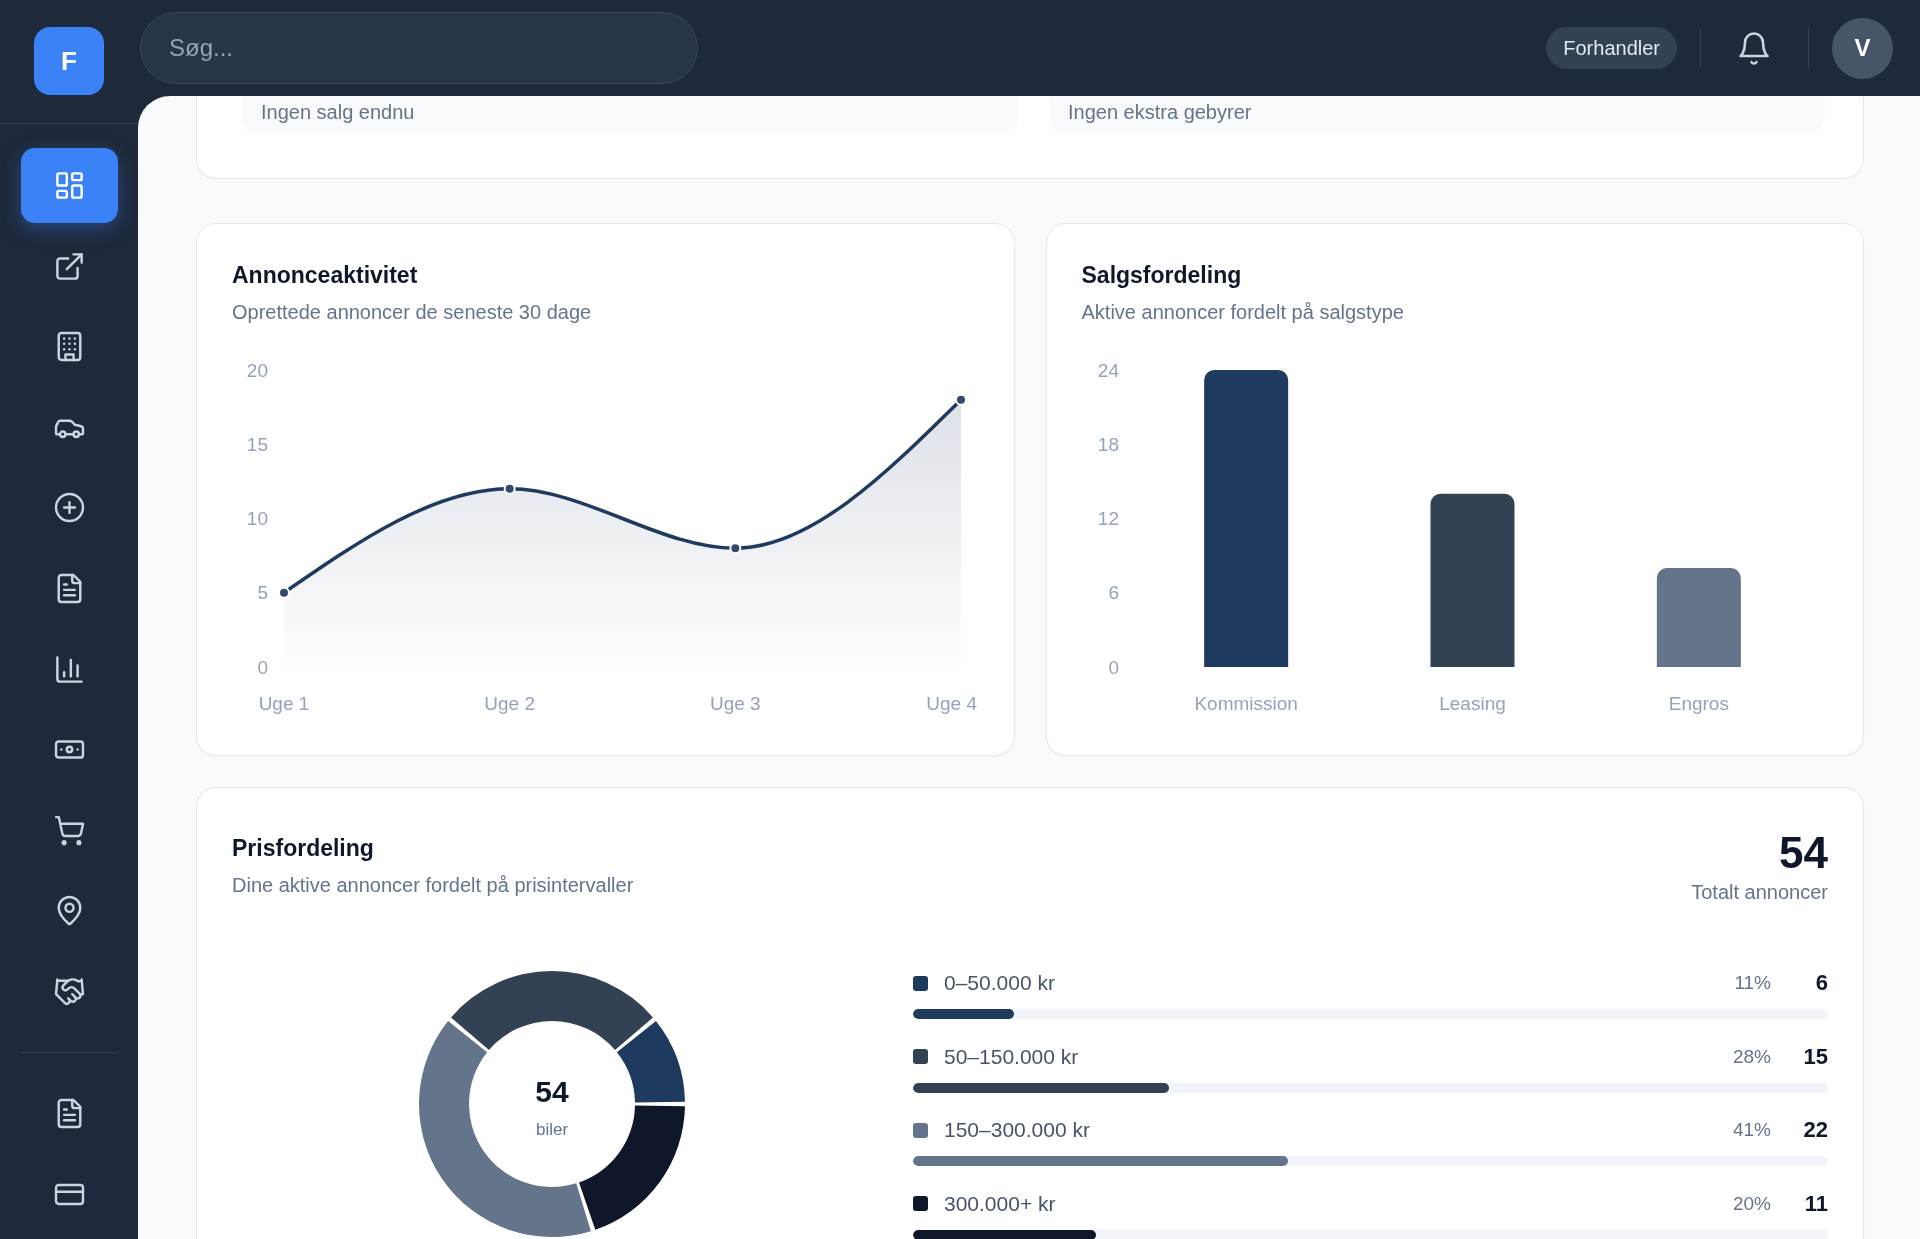  I want to click on range-label: 300.000+ kr, so click(1000, 1203).